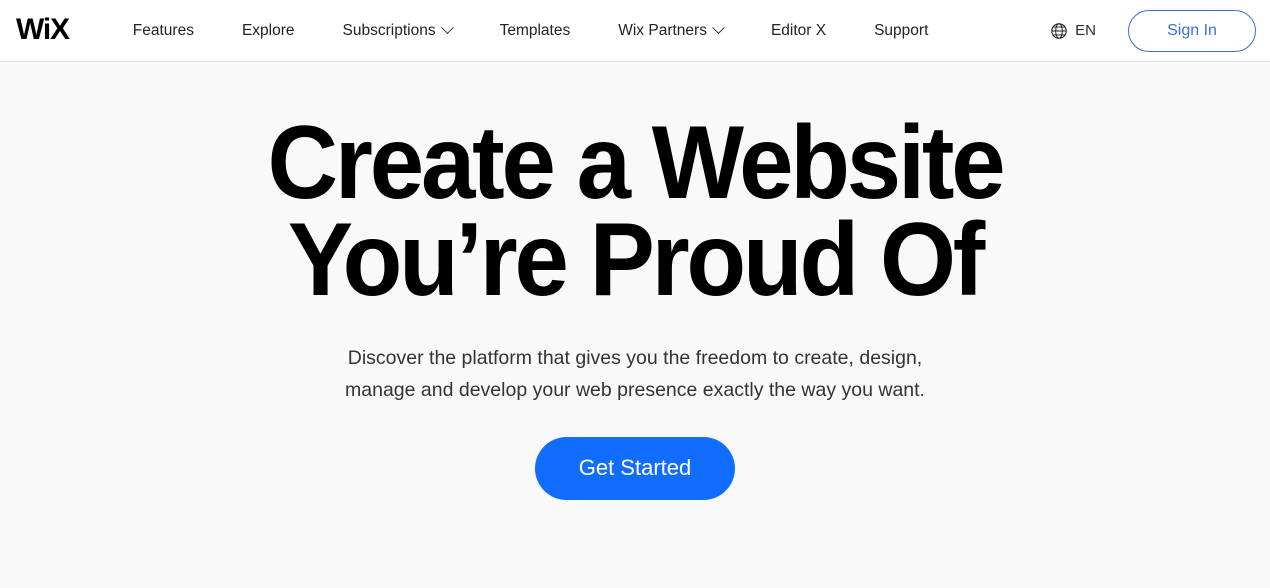 The height and width of the screenshot is (588, 1270). I want to click on nav-label: Subscriptions, so click(389, 30).